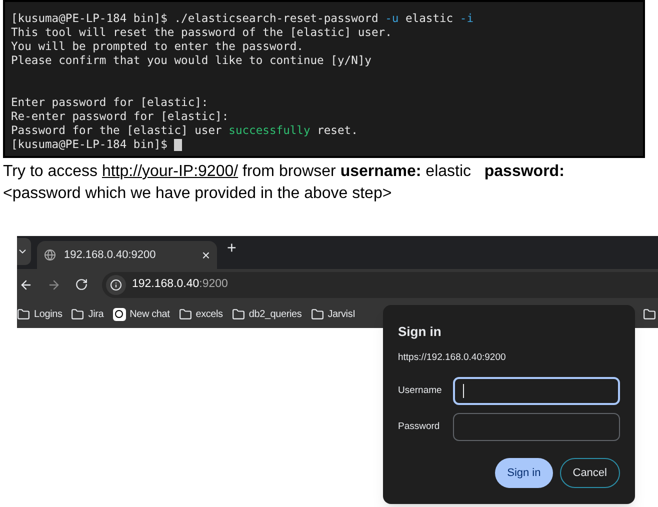 The height and width of the screenshot is (507, 658). I want to click on tab-menu-button, so click(24, 251).